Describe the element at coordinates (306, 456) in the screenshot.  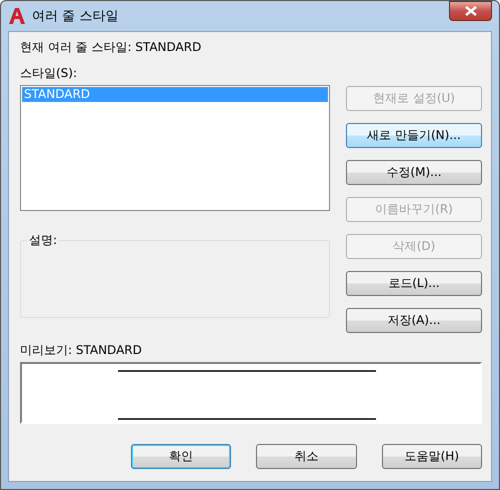
I see `dialog-button: 취소` at that location.